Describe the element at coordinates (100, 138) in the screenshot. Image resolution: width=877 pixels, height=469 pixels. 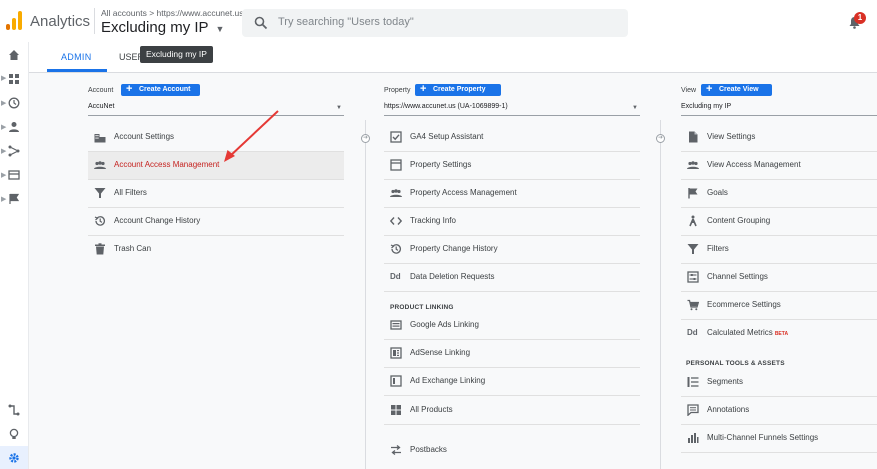
I see `building-icon` at that location.